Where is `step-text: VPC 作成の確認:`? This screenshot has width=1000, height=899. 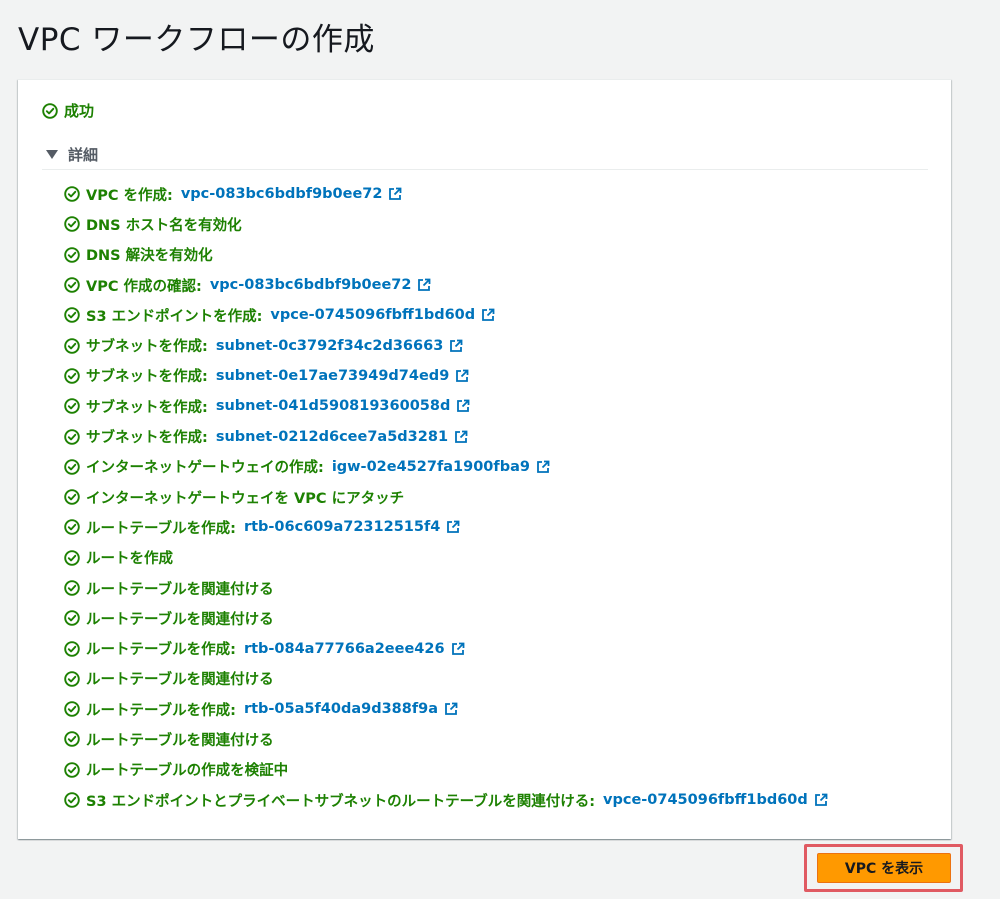 step-text: VPC 作成の確認: is located at coordinates (144, 286).